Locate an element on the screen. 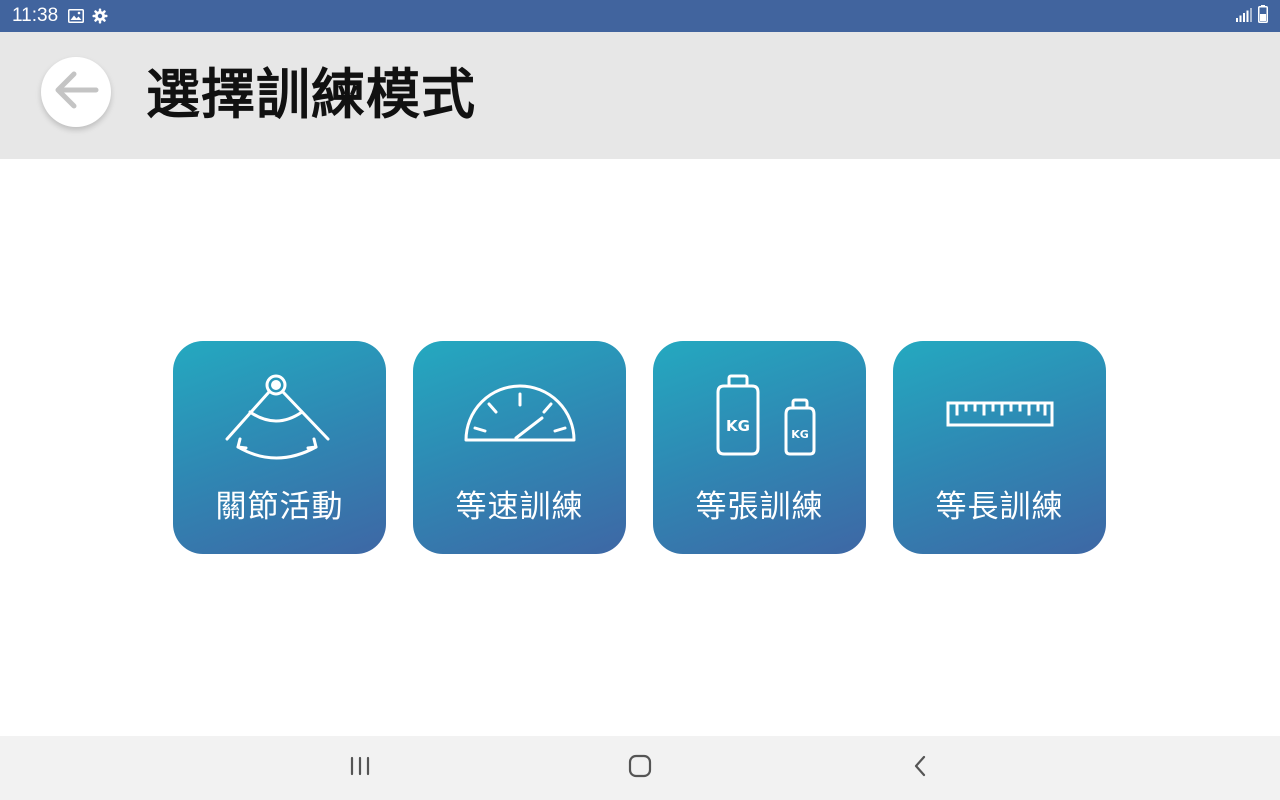  back-button is located at coordinates (76, 92).